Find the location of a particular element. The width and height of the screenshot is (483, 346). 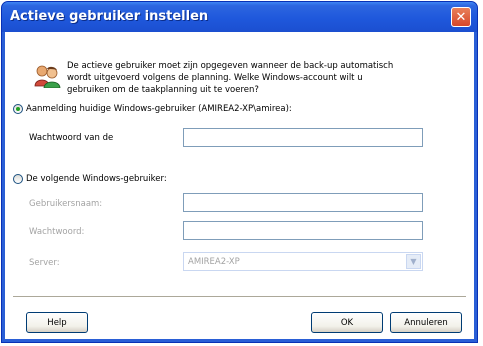

username-label: Gebruikersnaam: is located at coordinates (66, 204).